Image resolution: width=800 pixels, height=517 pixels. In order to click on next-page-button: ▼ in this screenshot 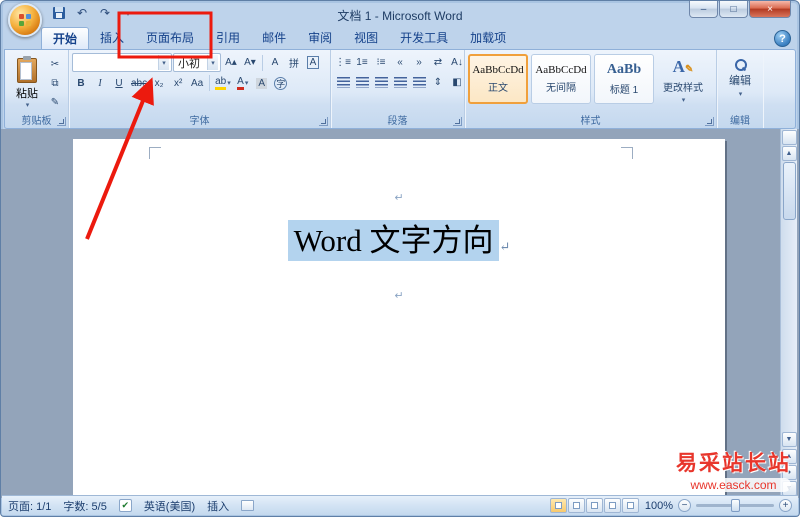, I will do `click(789, 488)`.